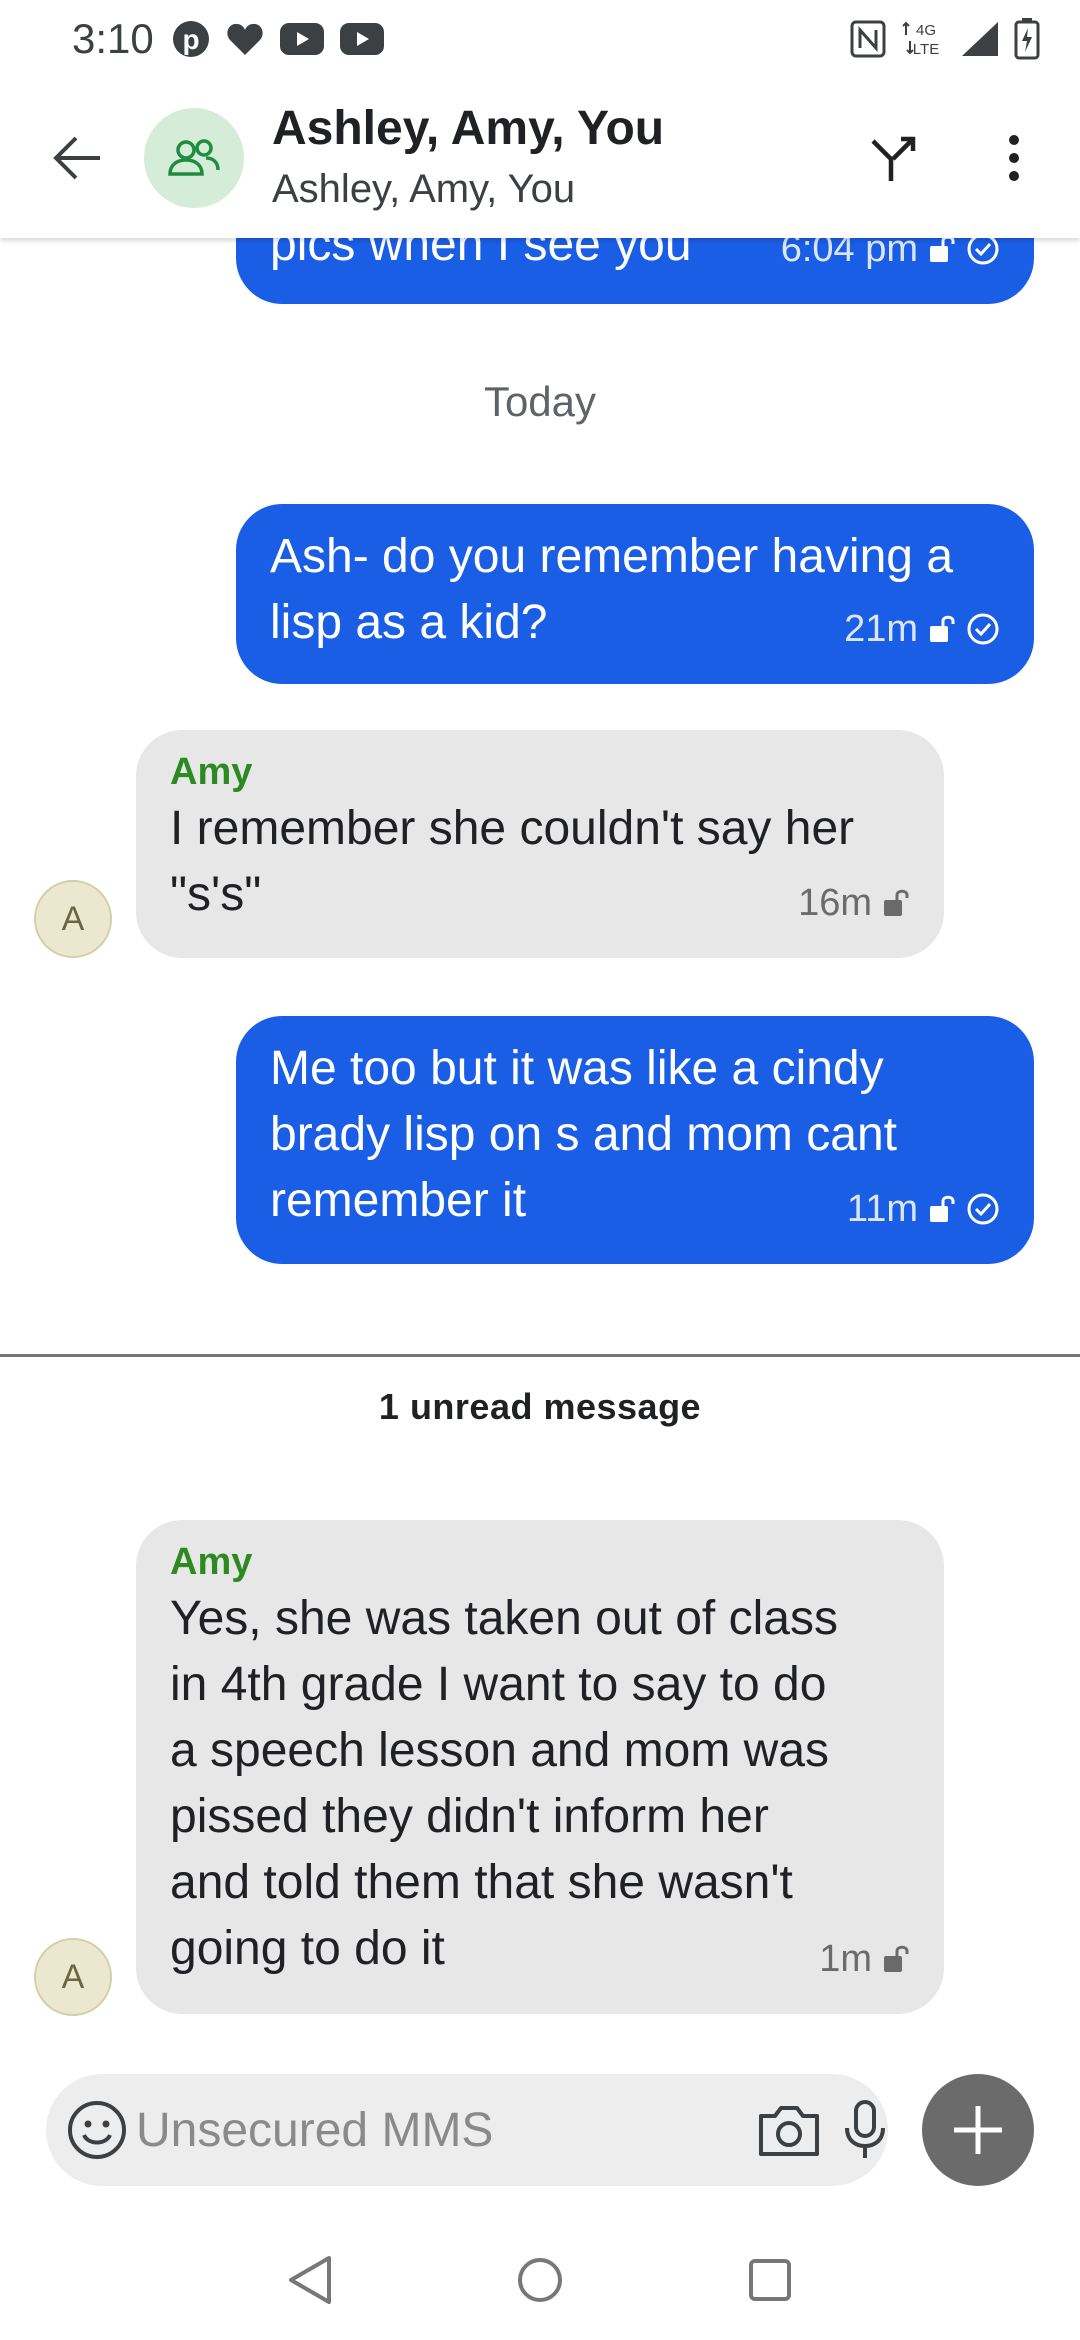 This screenshot has width=1080, height=2340. I want to click on day-divider: Today, so click(540, 401).